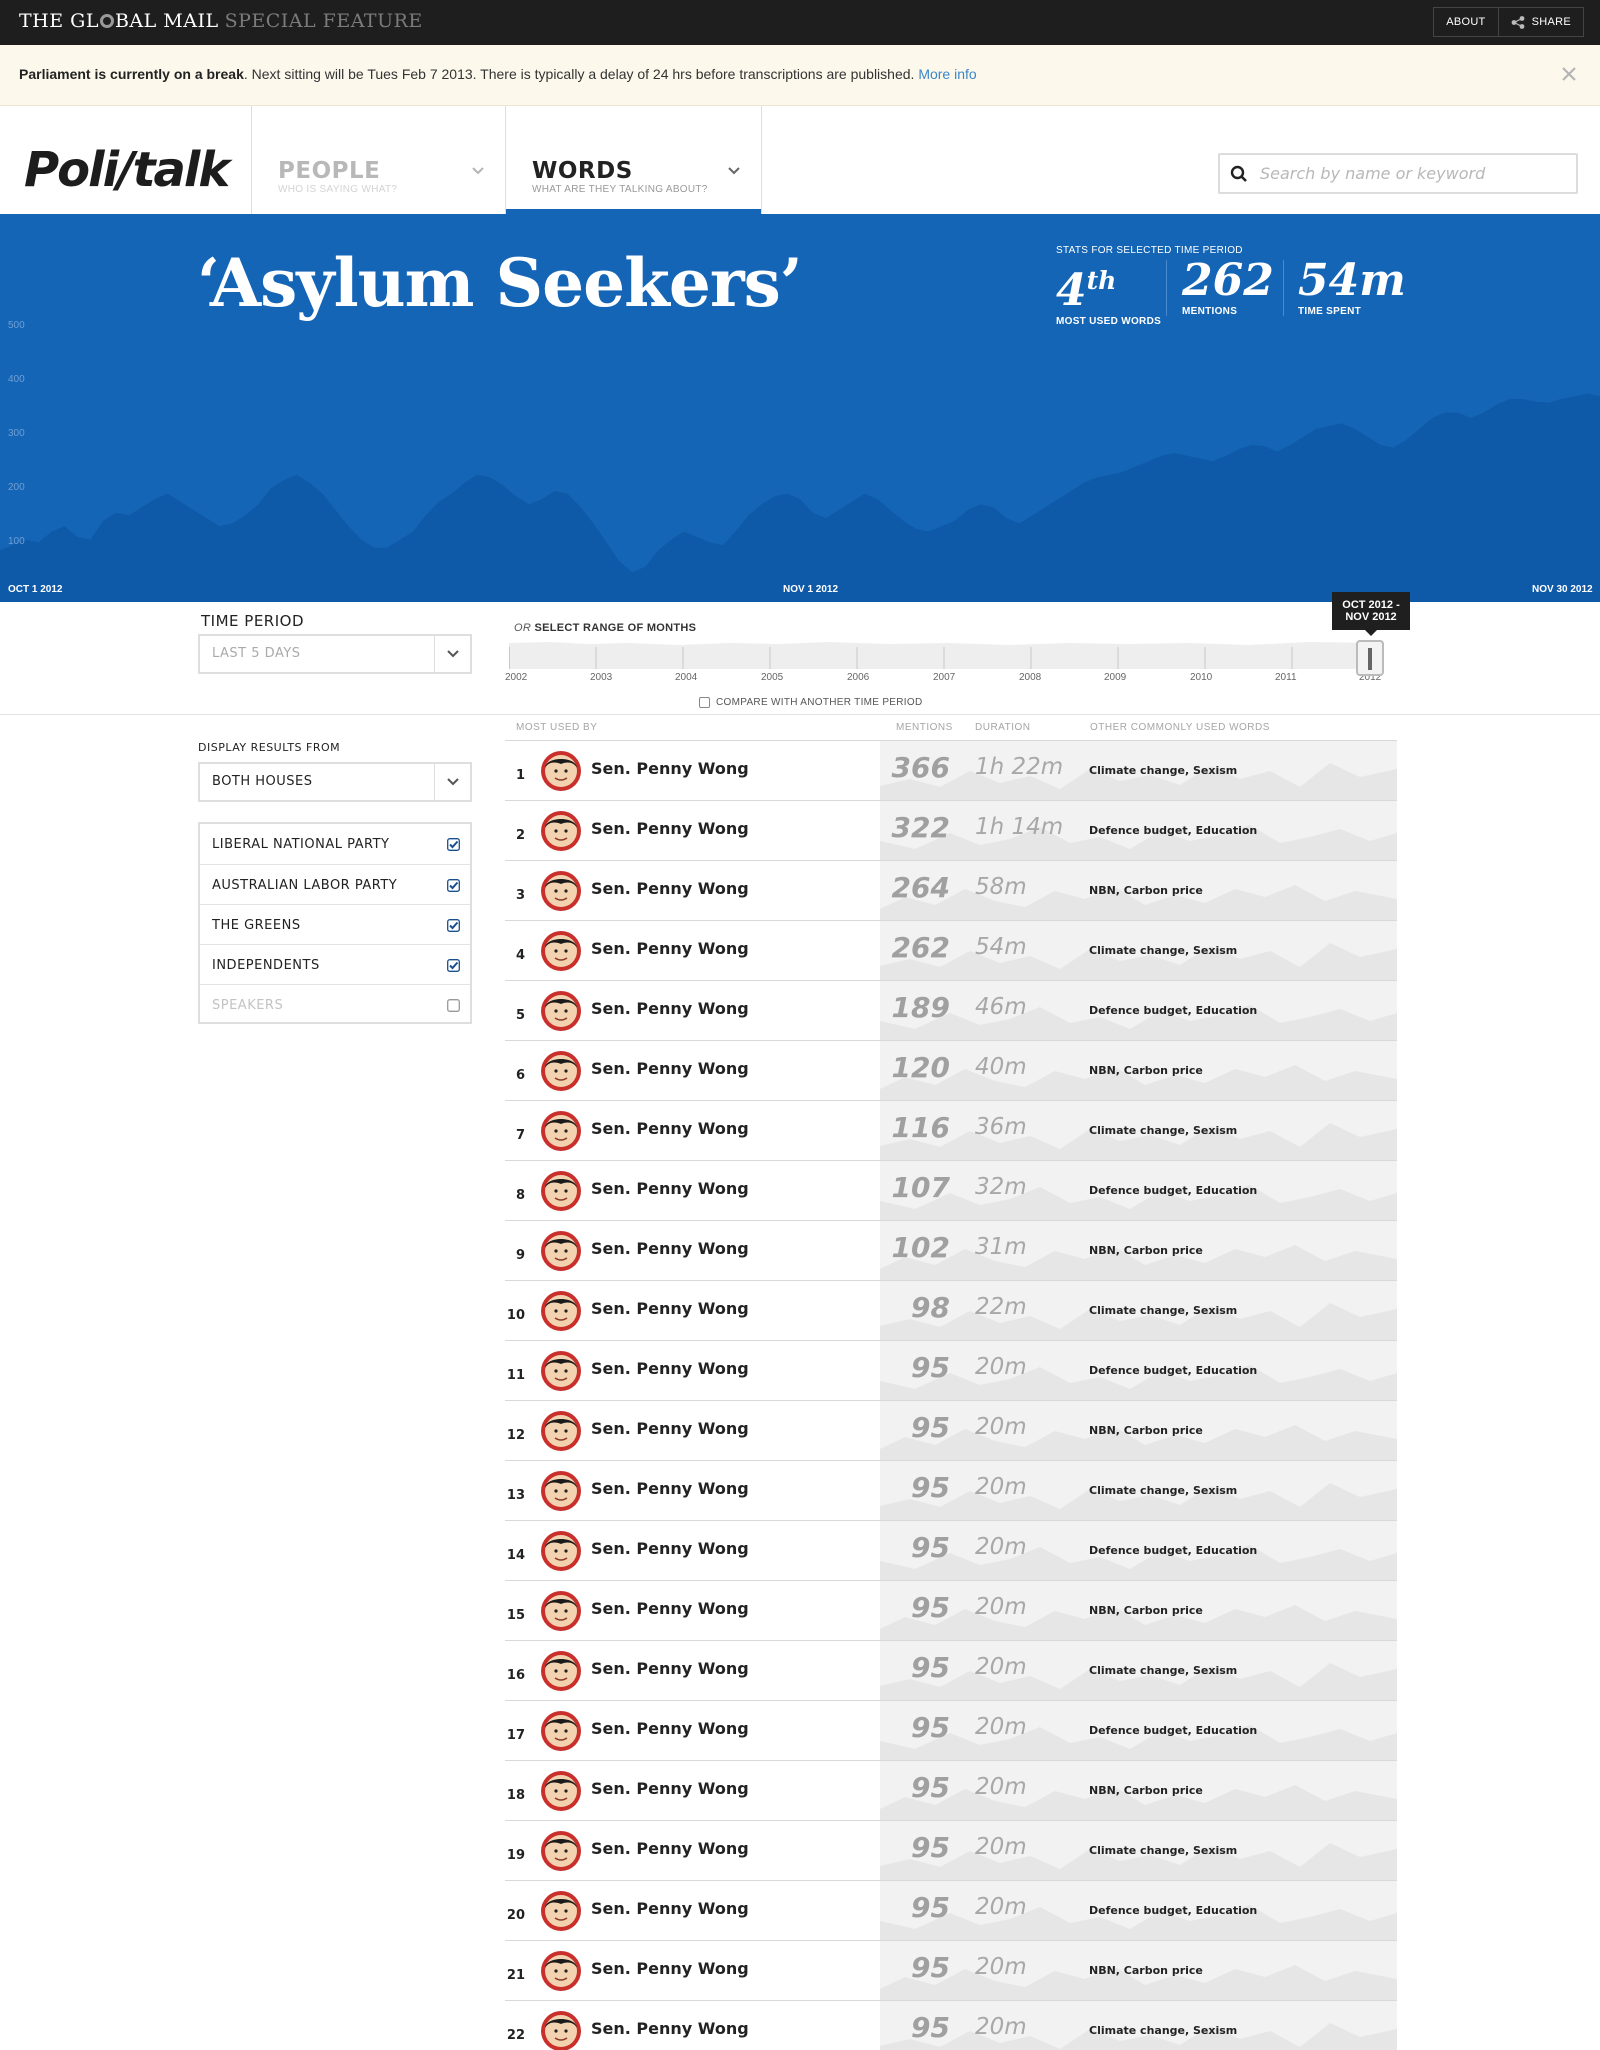  Describe the element at coordinates (335, 782) in the screenshot. I see `house-select: BOTH HOUSES` at that location.